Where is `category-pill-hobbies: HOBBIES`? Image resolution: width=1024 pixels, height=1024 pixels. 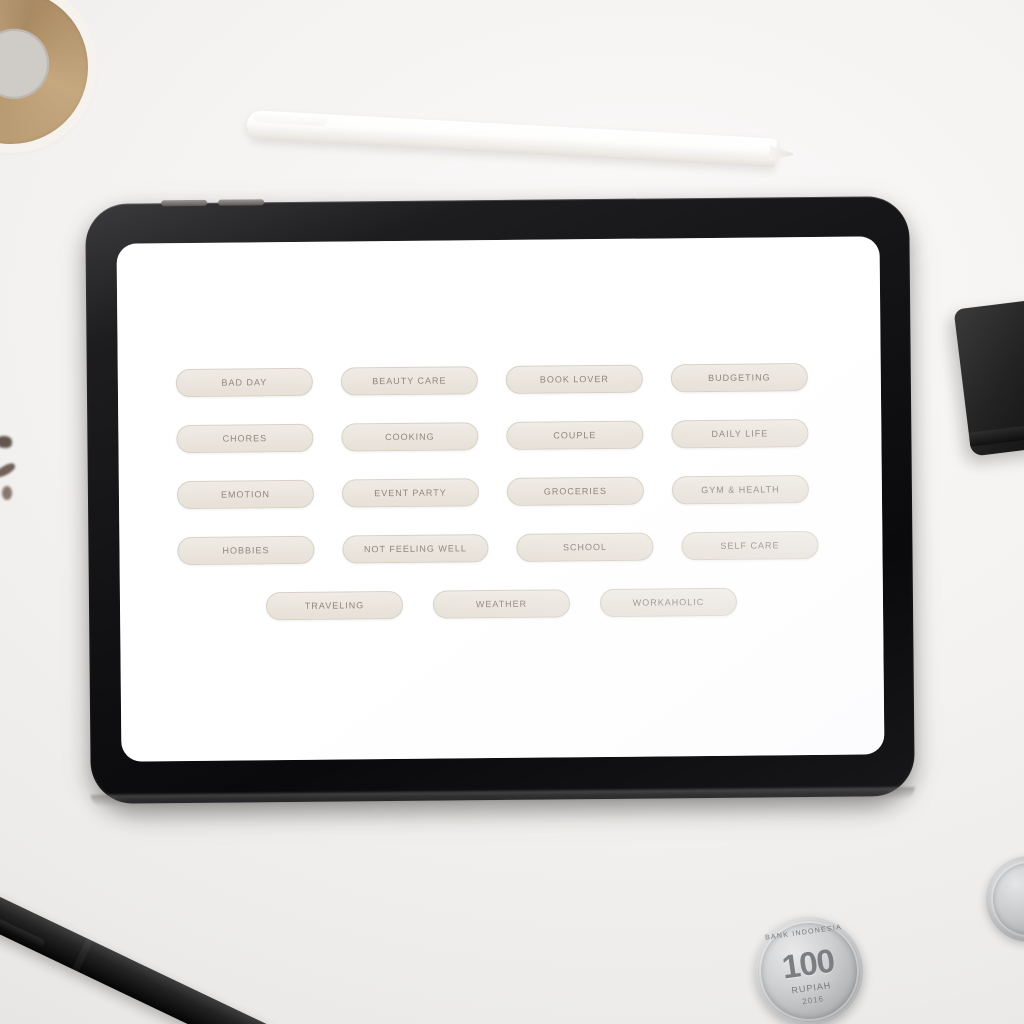
category-pill-hobbies: HOBBIES is located at coordinates (246, 550).